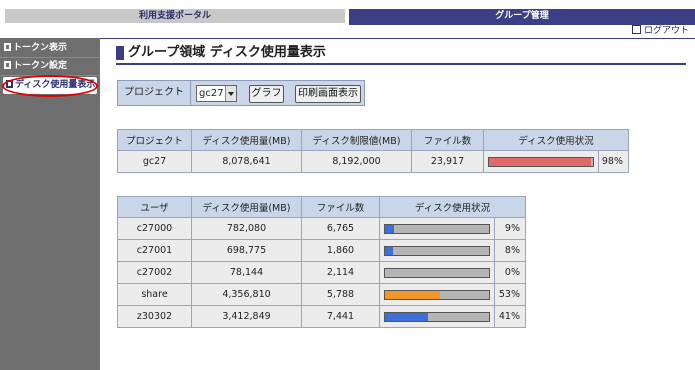 The height and width of the screenshot is (370, 695). What do you see at coordinates (40, 48) in the screenshot?
I see `sidebar-item-label: トークン表示` at bounding box center [40, 48].